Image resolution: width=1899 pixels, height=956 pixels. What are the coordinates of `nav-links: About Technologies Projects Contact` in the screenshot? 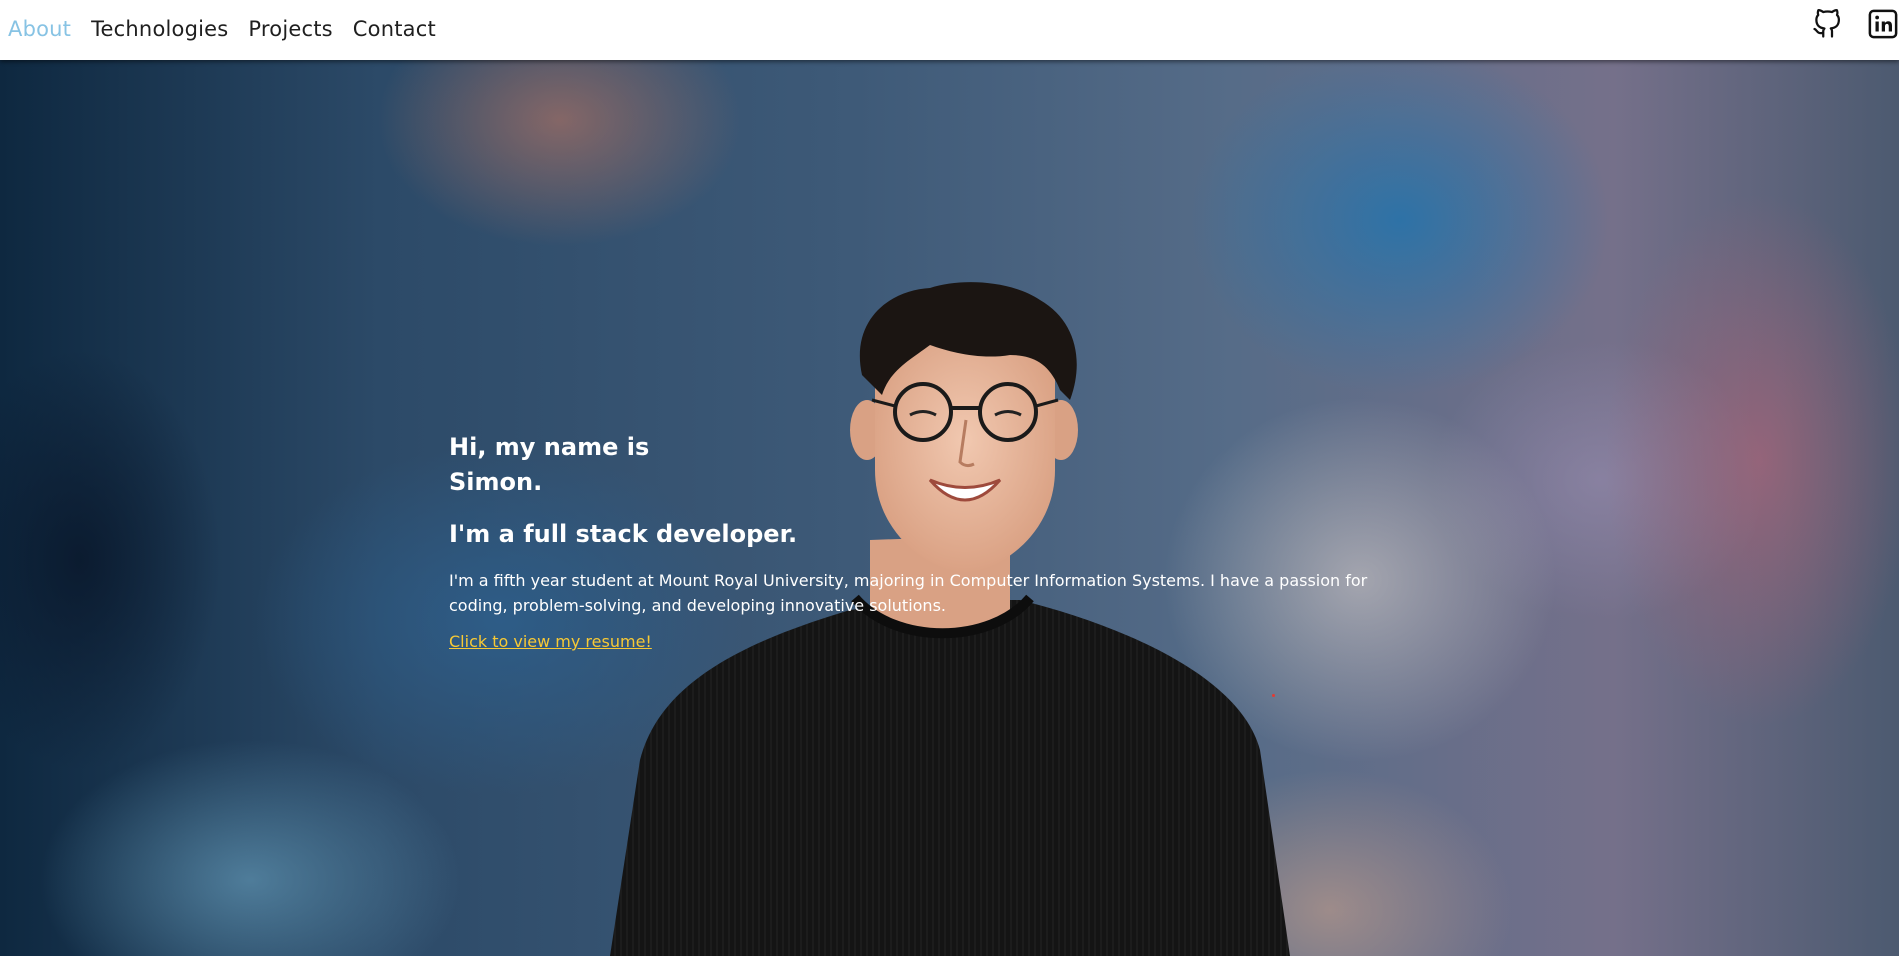 It's located at (232, 29).